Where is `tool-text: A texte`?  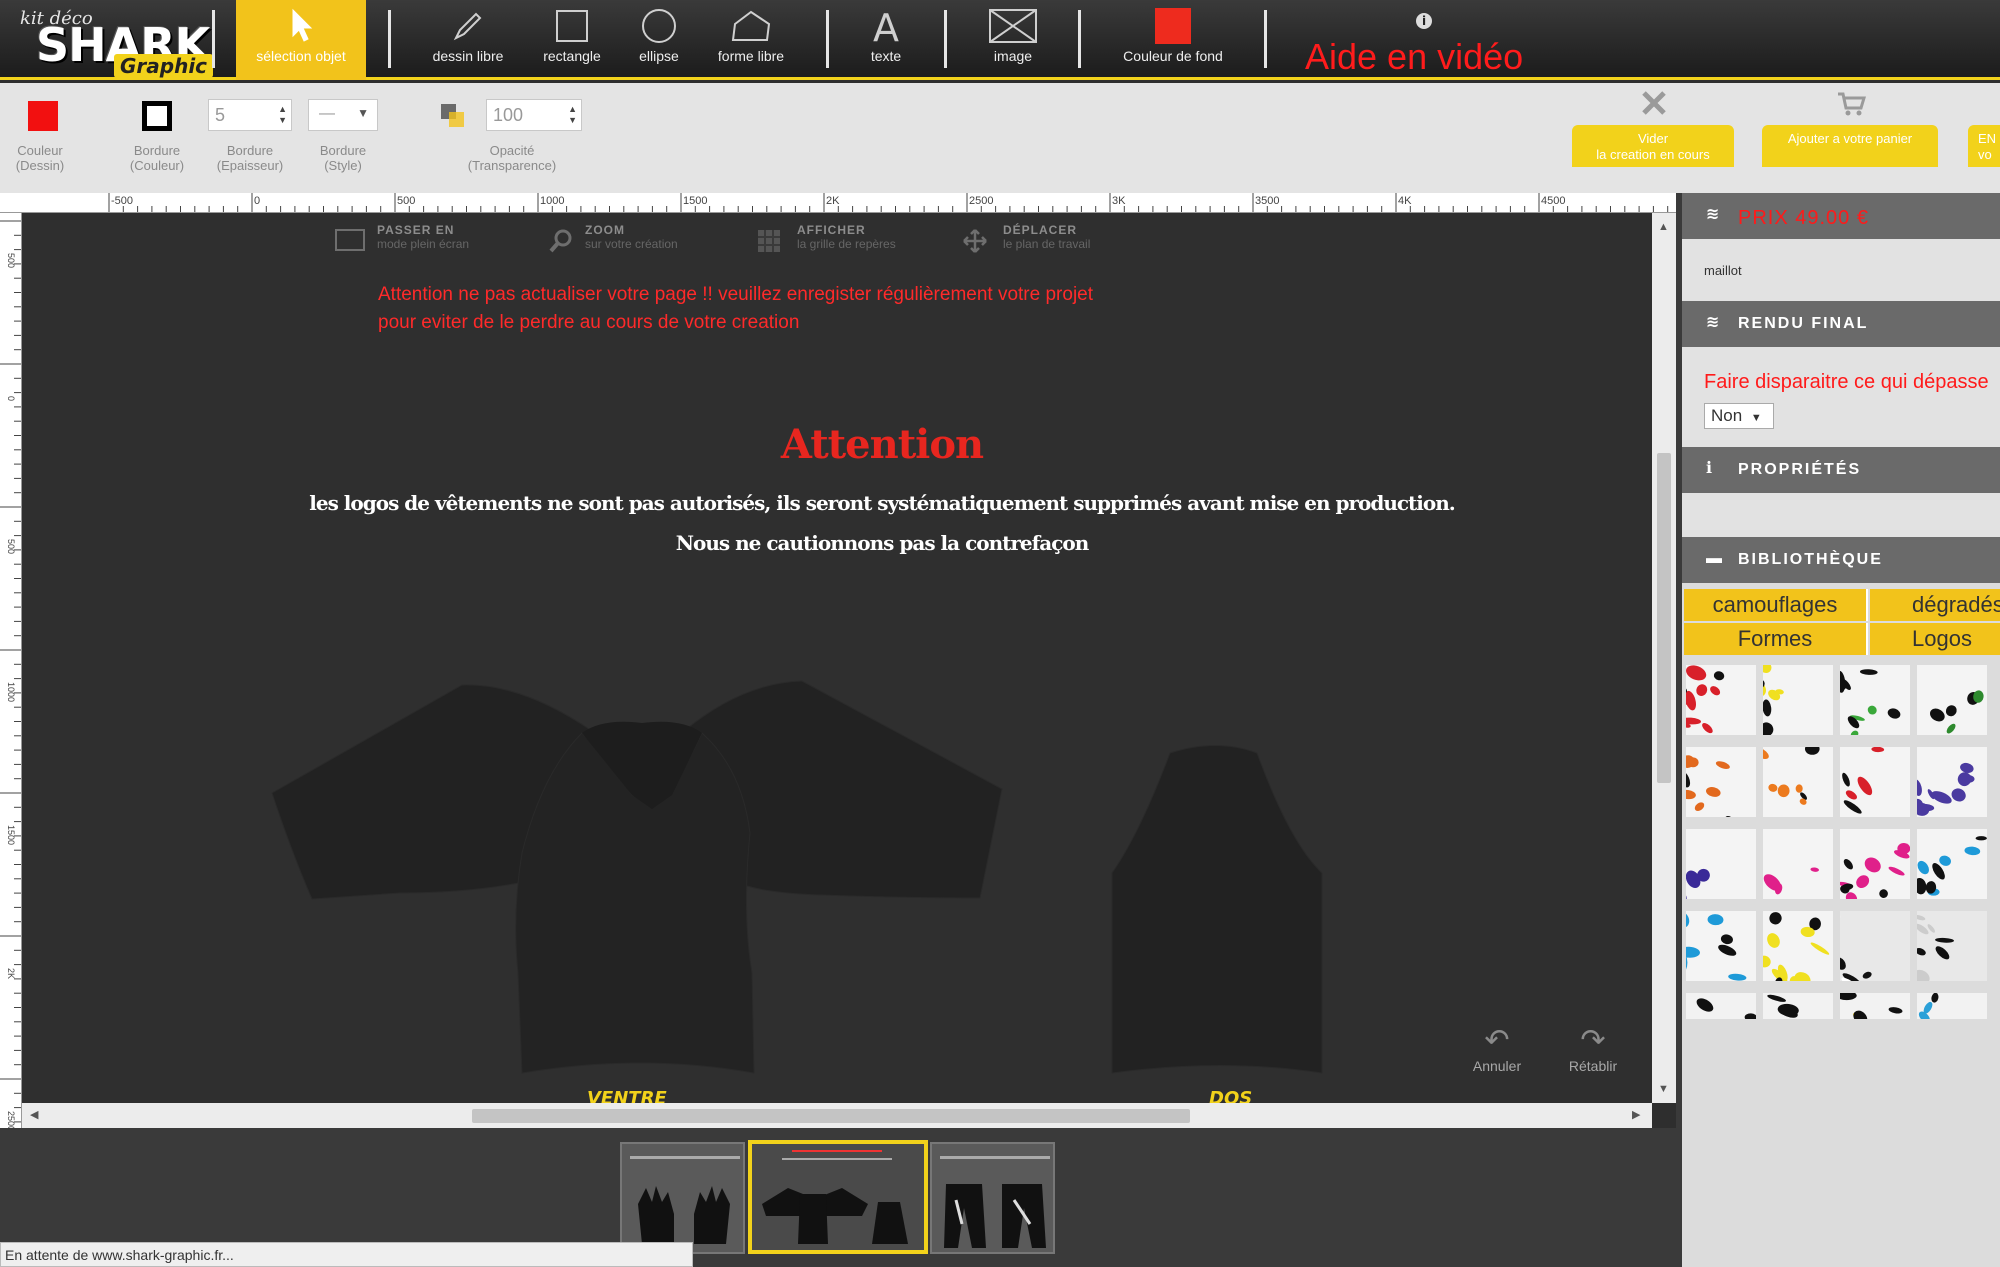
tool-text: A texte is located at coordinates (886, 40).